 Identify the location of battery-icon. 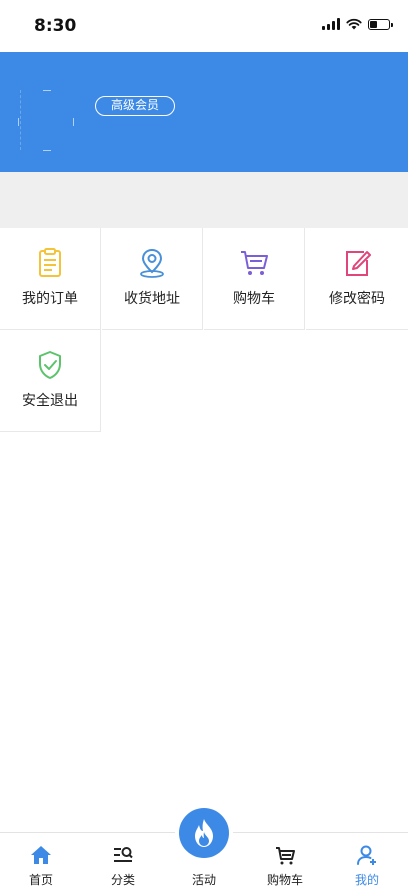
(380, 24).